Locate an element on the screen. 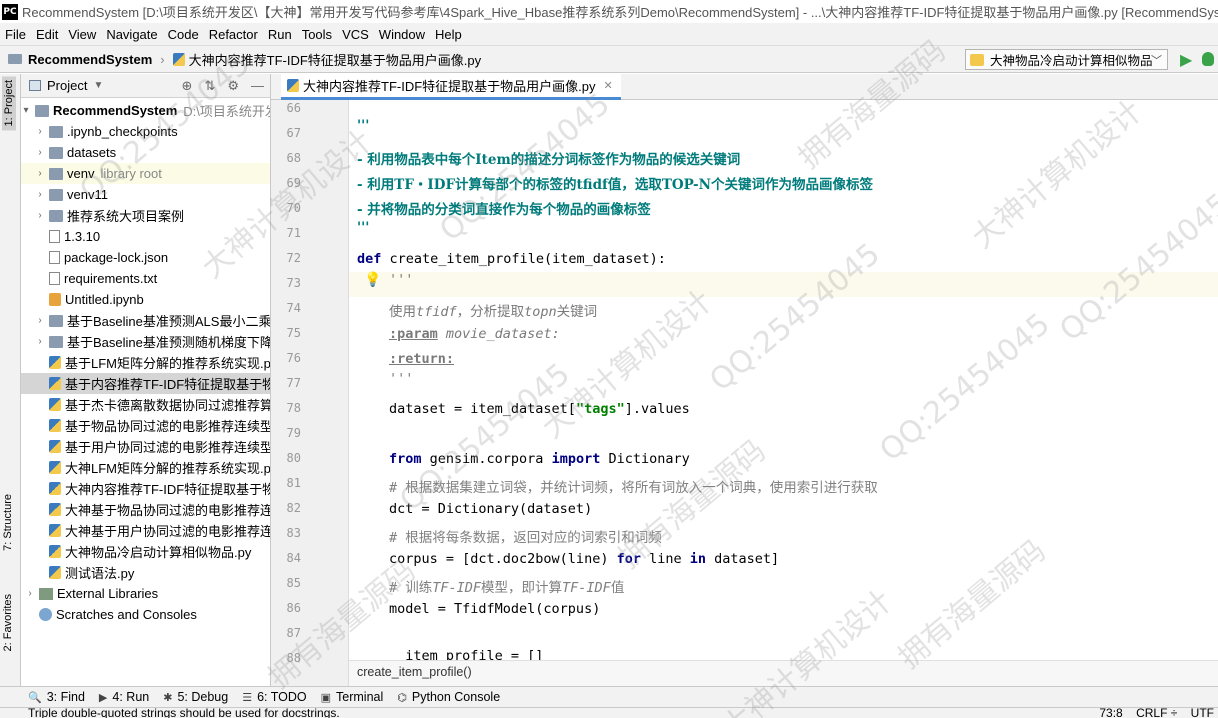 The width and height of the screenshot is (1218, 718). tree-item: 大神基于用户协同过滤的电影推荐连续型 is located at coordinates (145, 530).